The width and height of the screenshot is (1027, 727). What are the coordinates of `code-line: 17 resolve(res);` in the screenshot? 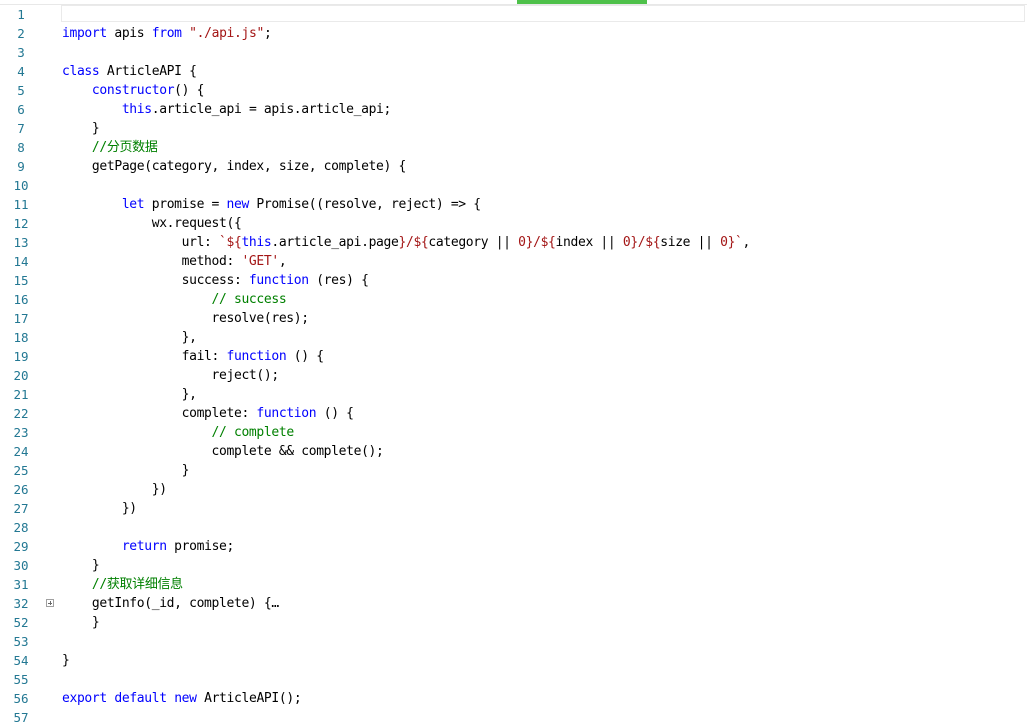 It's located at (513, 318).